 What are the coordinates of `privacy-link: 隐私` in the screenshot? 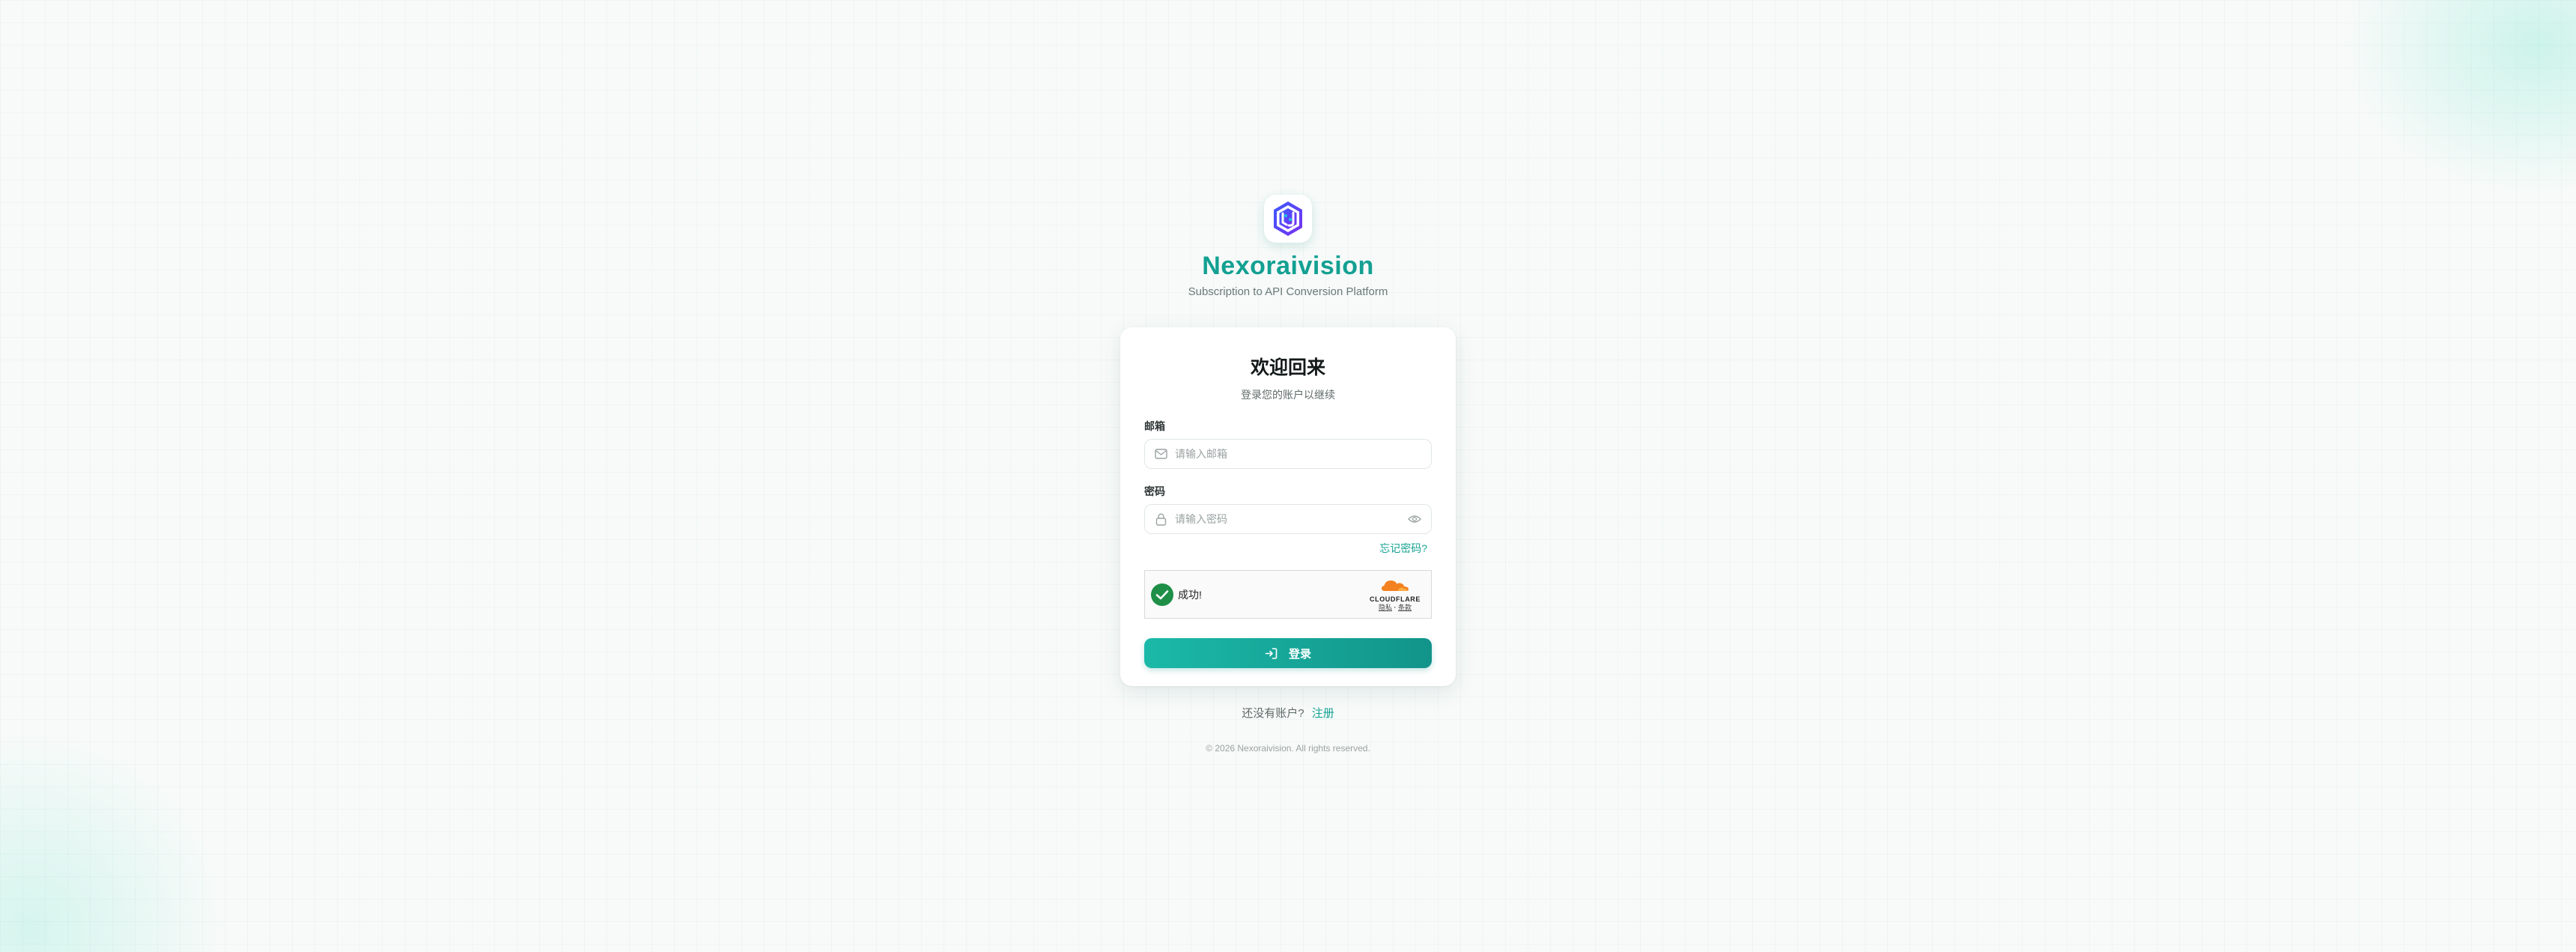 It's located at (1385, 607).